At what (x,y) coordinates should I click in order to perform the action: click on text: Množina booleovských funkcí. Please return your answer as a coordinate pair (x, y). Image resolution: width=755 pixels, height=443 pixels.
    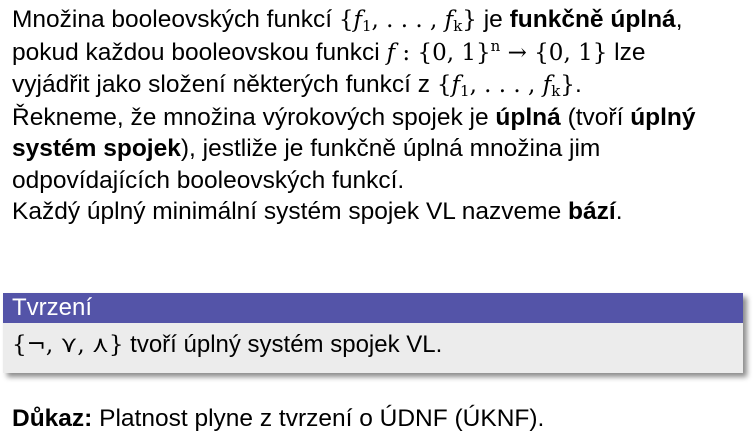
    Looking at the image, I should click on (175, 19).